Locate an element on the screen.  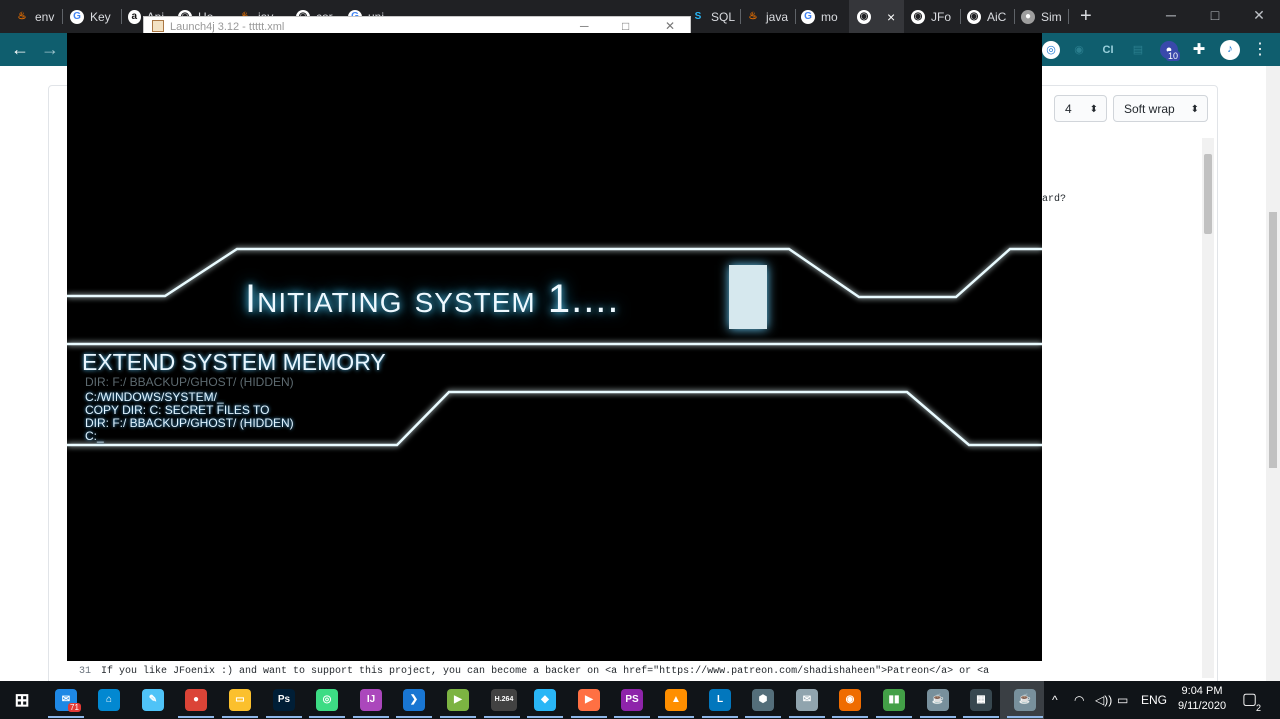
editor-scrollbar is located at coordinates (1208, 408).